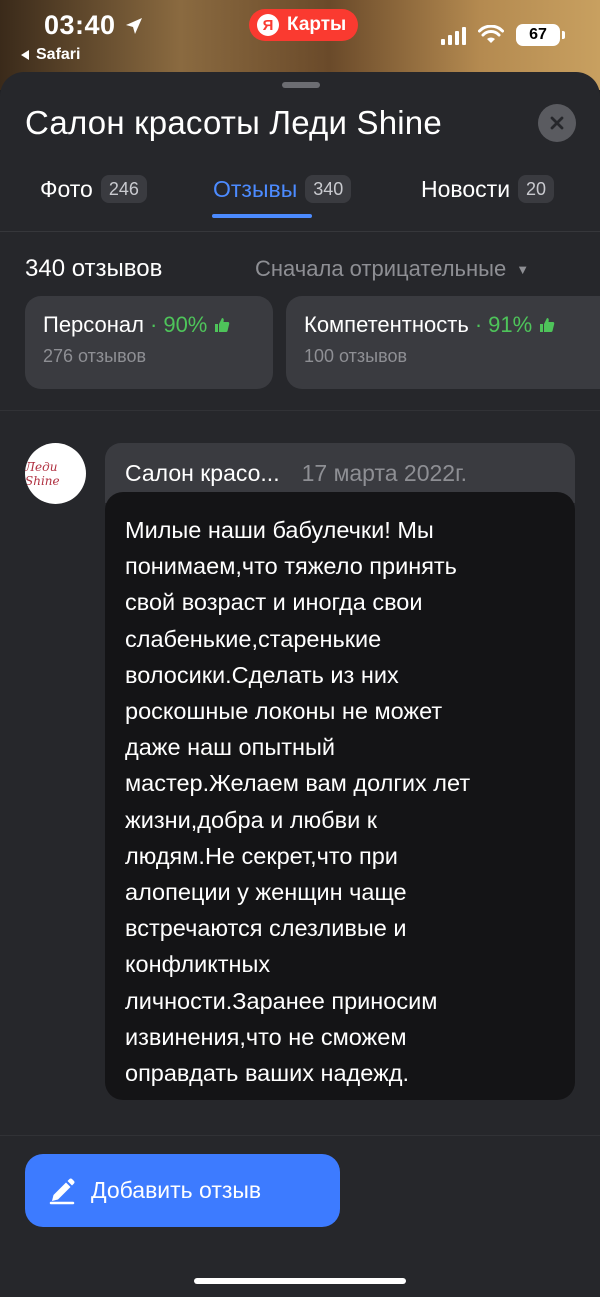  I want to click on reviews-count: 340 отзывов, so click(94, 268).